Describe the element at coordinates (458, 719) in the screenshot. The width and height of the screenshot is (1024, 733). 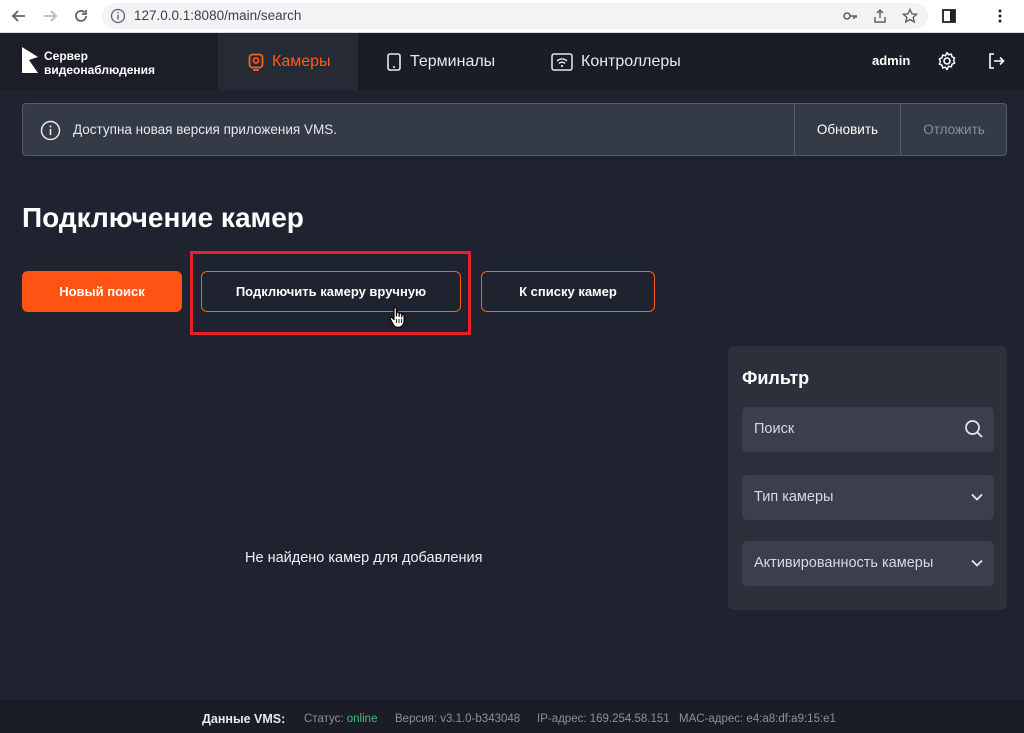
I see `footer-version: Версия: v3.1.0-b343048` at that location.